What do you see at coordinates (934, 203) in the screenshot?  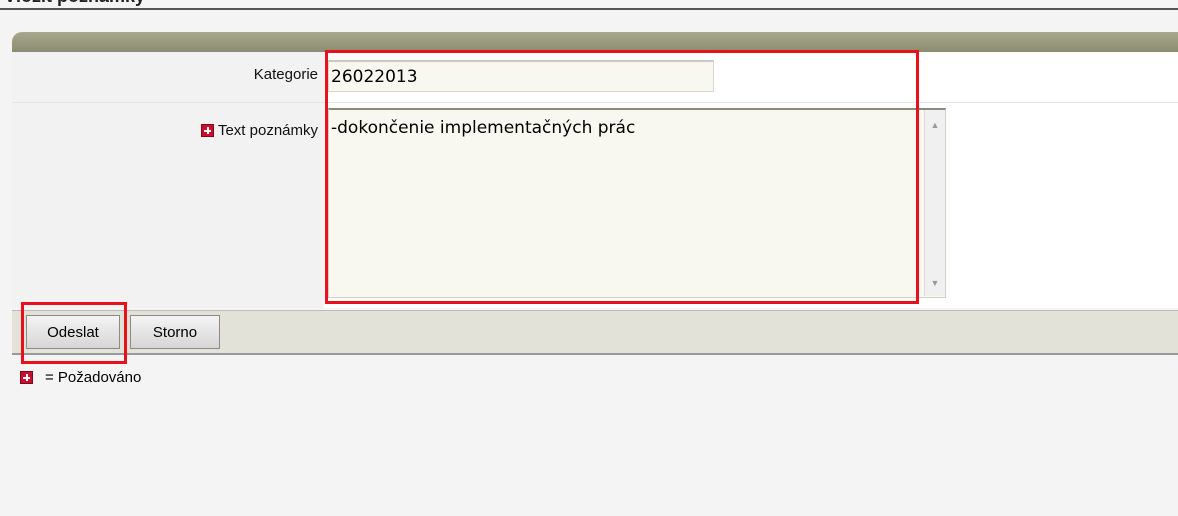 I see `textarea-scrollbar: ▲ ▼` at bounding box center [934, 203].